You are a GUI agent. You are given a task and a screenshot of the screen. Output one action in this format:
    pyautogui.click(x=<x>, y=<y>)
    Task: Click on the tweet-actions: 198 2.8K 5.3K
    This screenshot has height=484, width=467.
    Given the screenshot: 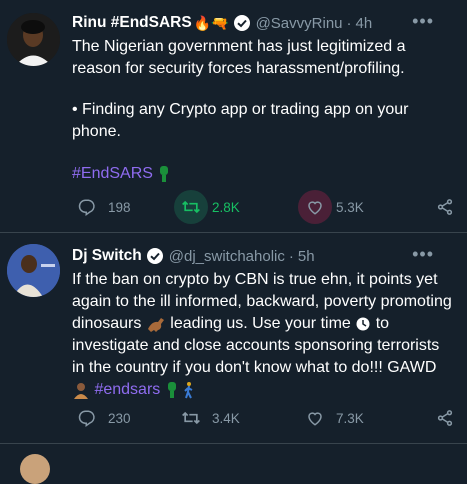 What is the action you would take?
    pyautogui.click(x=264, y=207)
    